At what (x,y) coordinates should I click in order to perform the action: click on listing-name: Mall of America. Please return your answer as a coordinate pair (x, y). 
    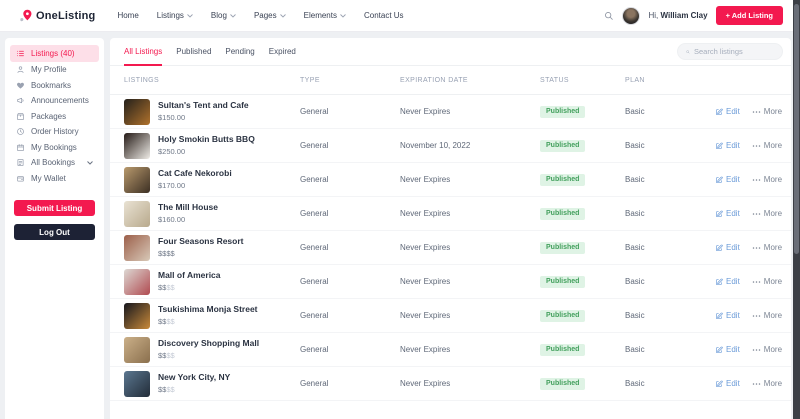
    Looking at the image, I should click on (189, 275).